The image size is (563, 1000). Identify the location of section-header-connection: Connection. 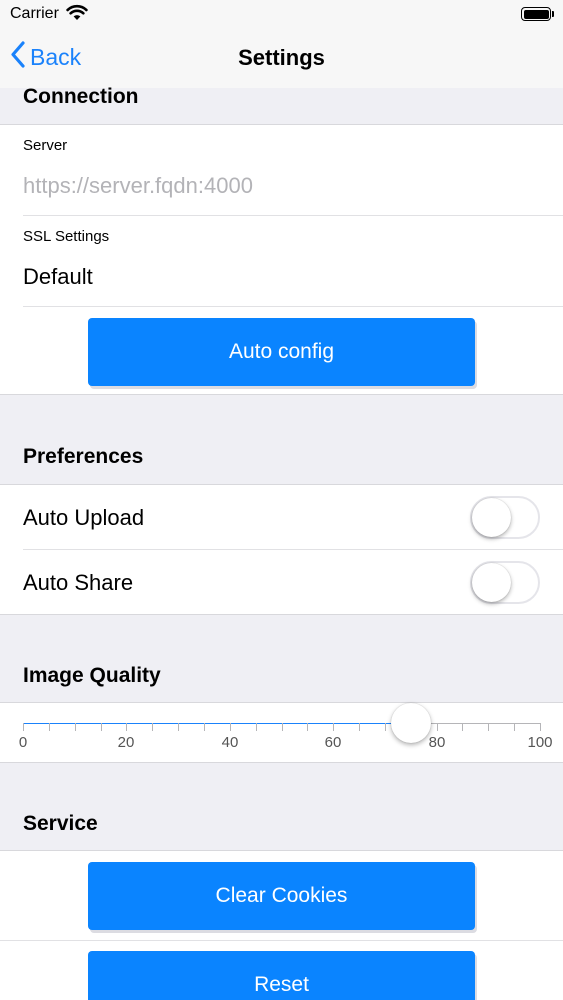
(81, 96).